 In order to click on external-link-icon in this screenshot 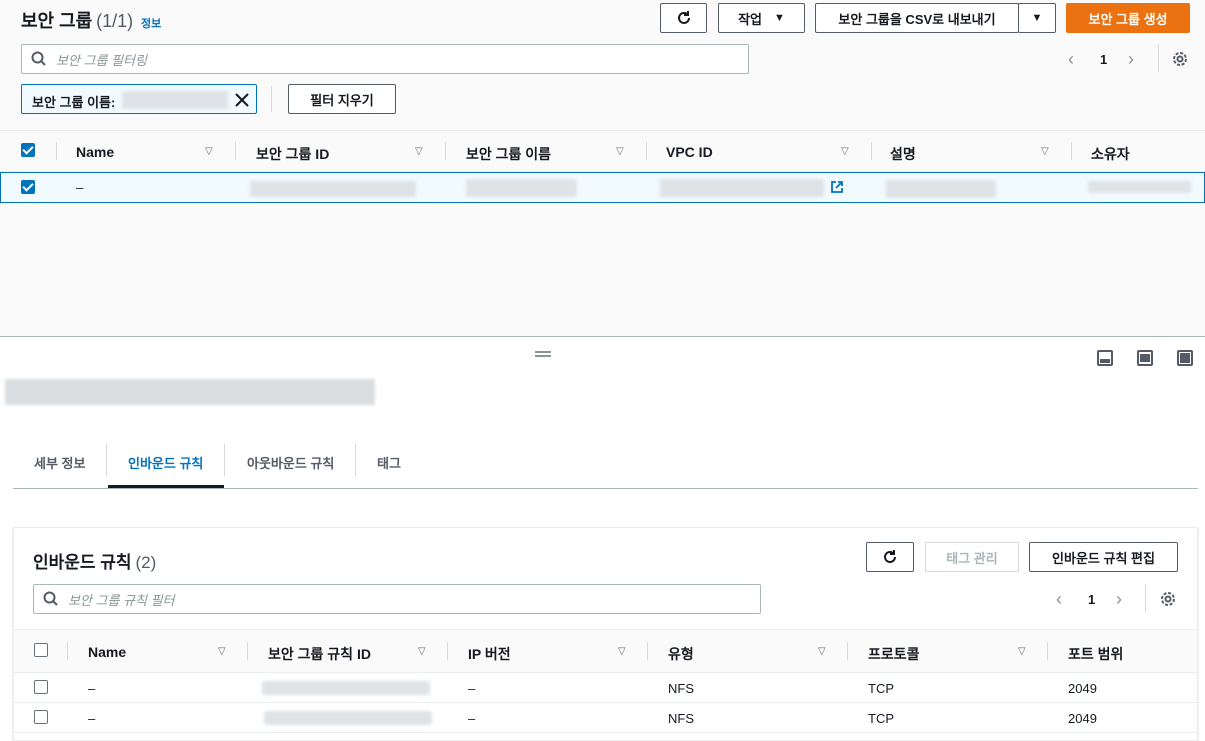, I will do `click(837, 187)`.